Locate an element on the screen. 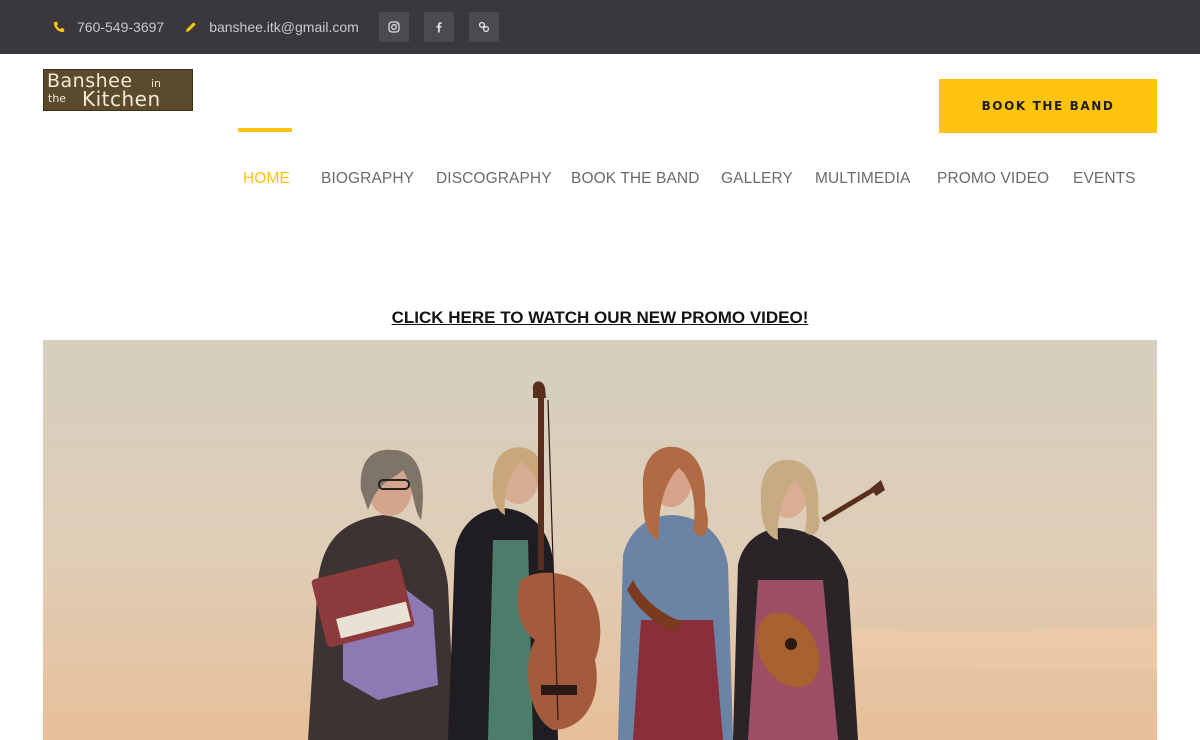  phone-icon is located at coordinates (59, 27).